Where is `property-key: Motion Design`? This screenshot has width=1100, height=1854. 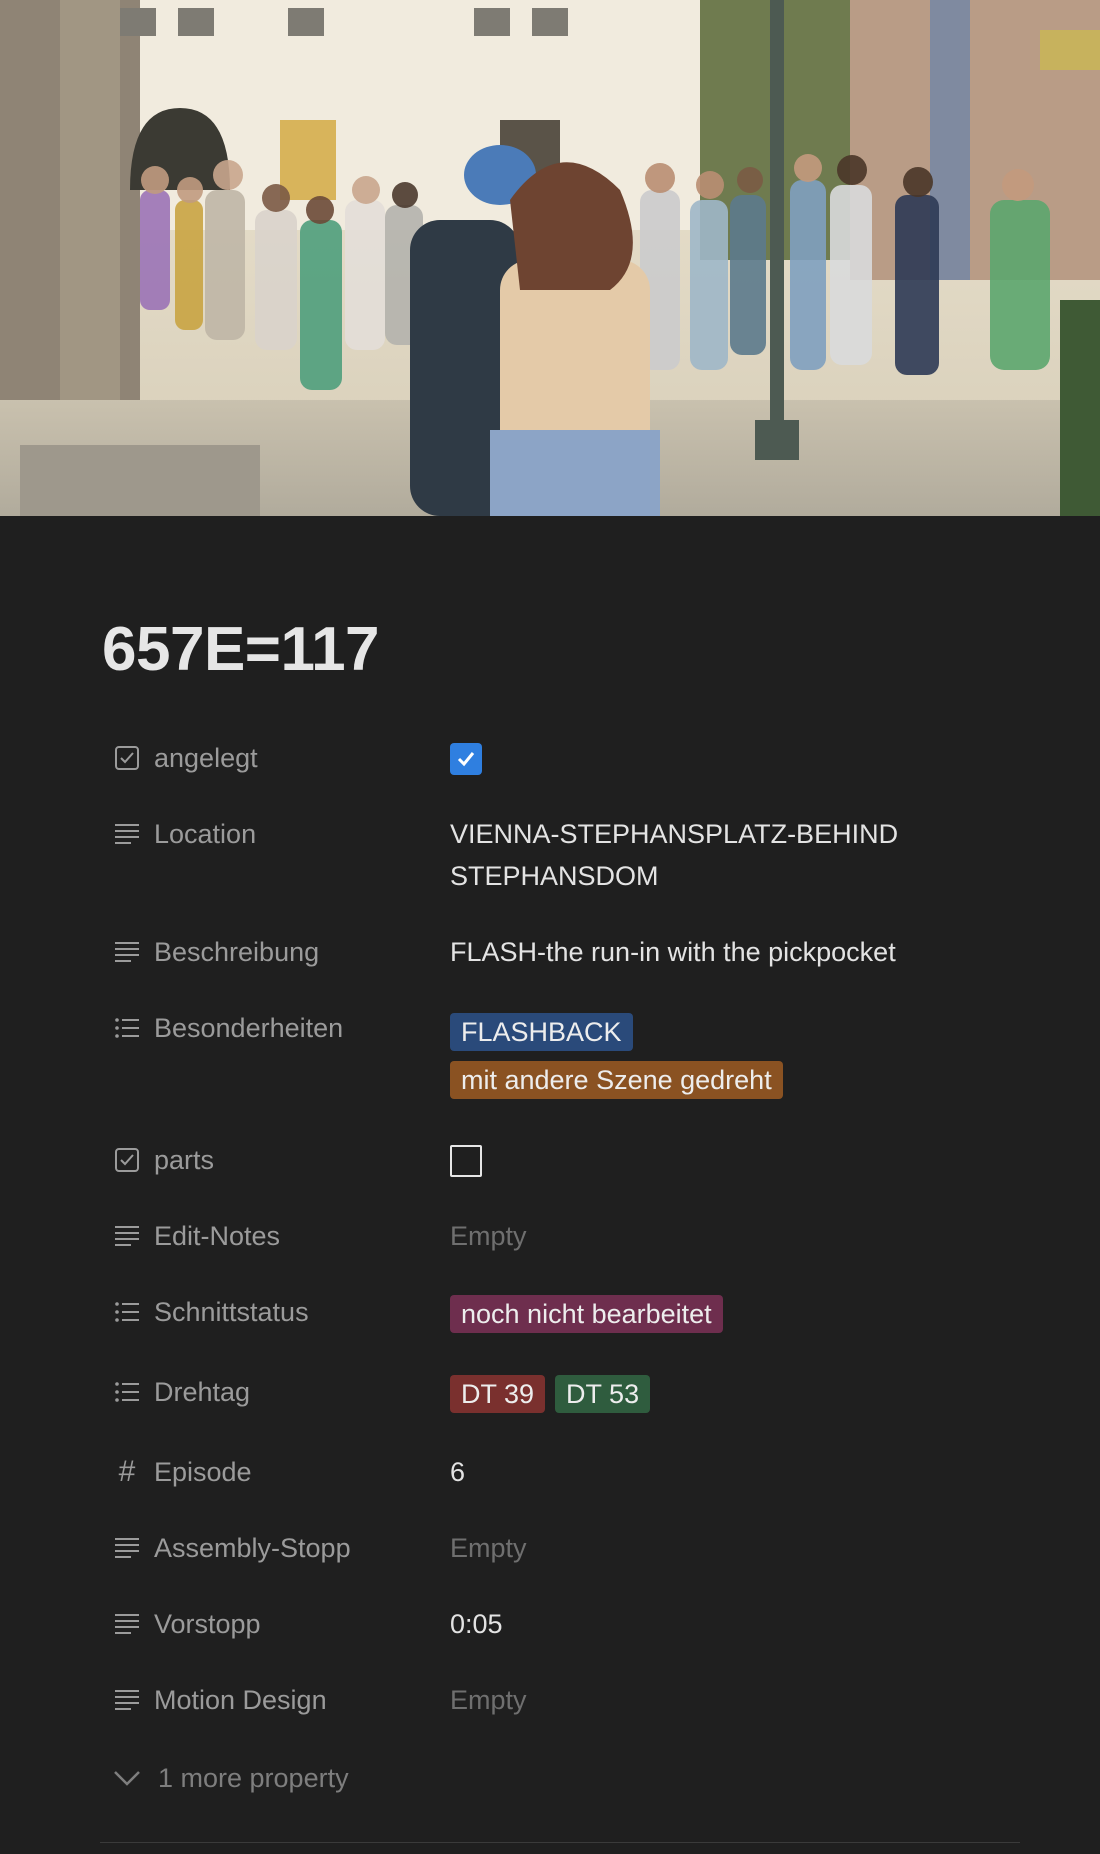
property-key: Motion Design is located at coordinates (275, 1700).